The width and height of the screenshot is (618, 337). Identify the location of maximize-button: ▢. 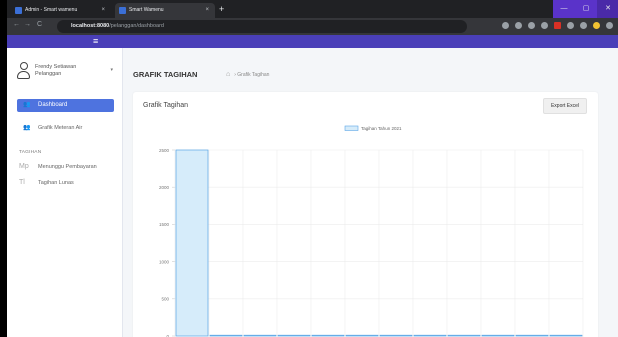
(586, 9).